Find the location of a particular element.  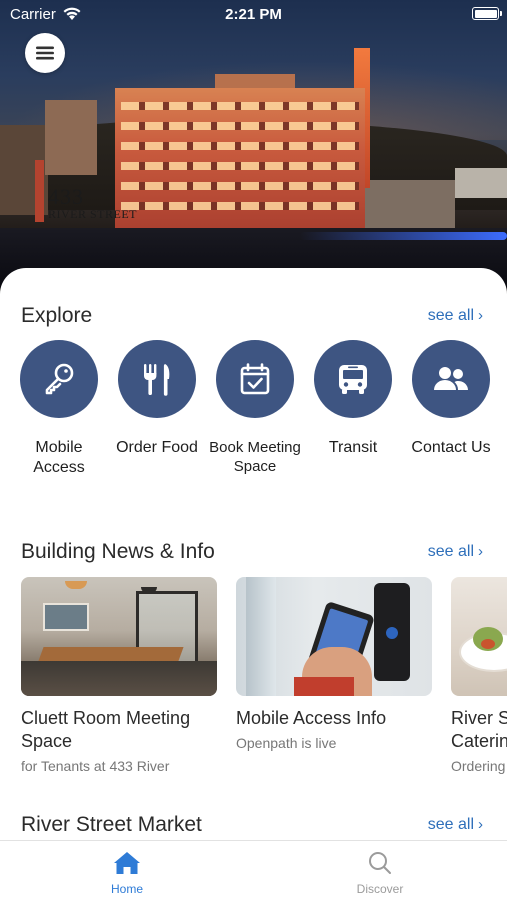

card-title: Mobile Access Info is located at coordinates (311, 718).